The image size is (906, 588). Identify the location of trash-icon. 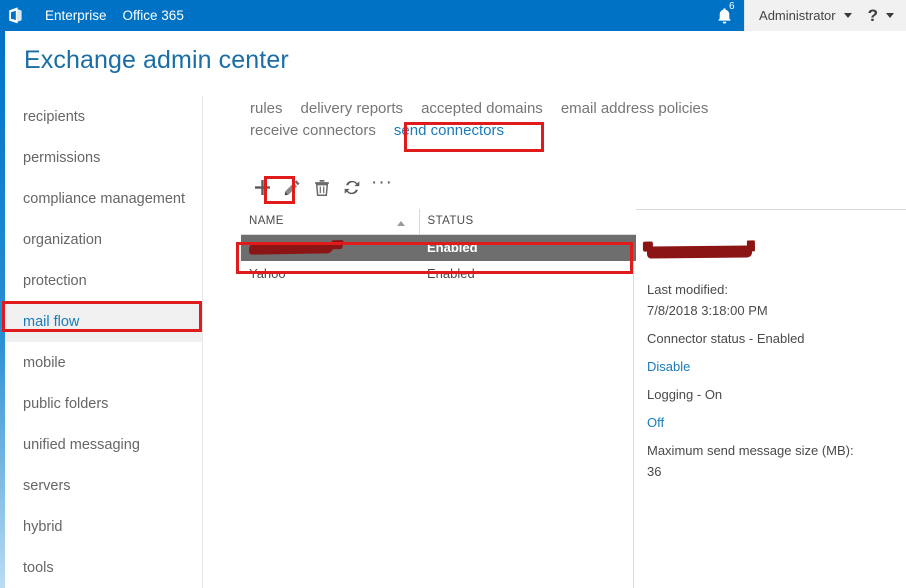
(322, 187).